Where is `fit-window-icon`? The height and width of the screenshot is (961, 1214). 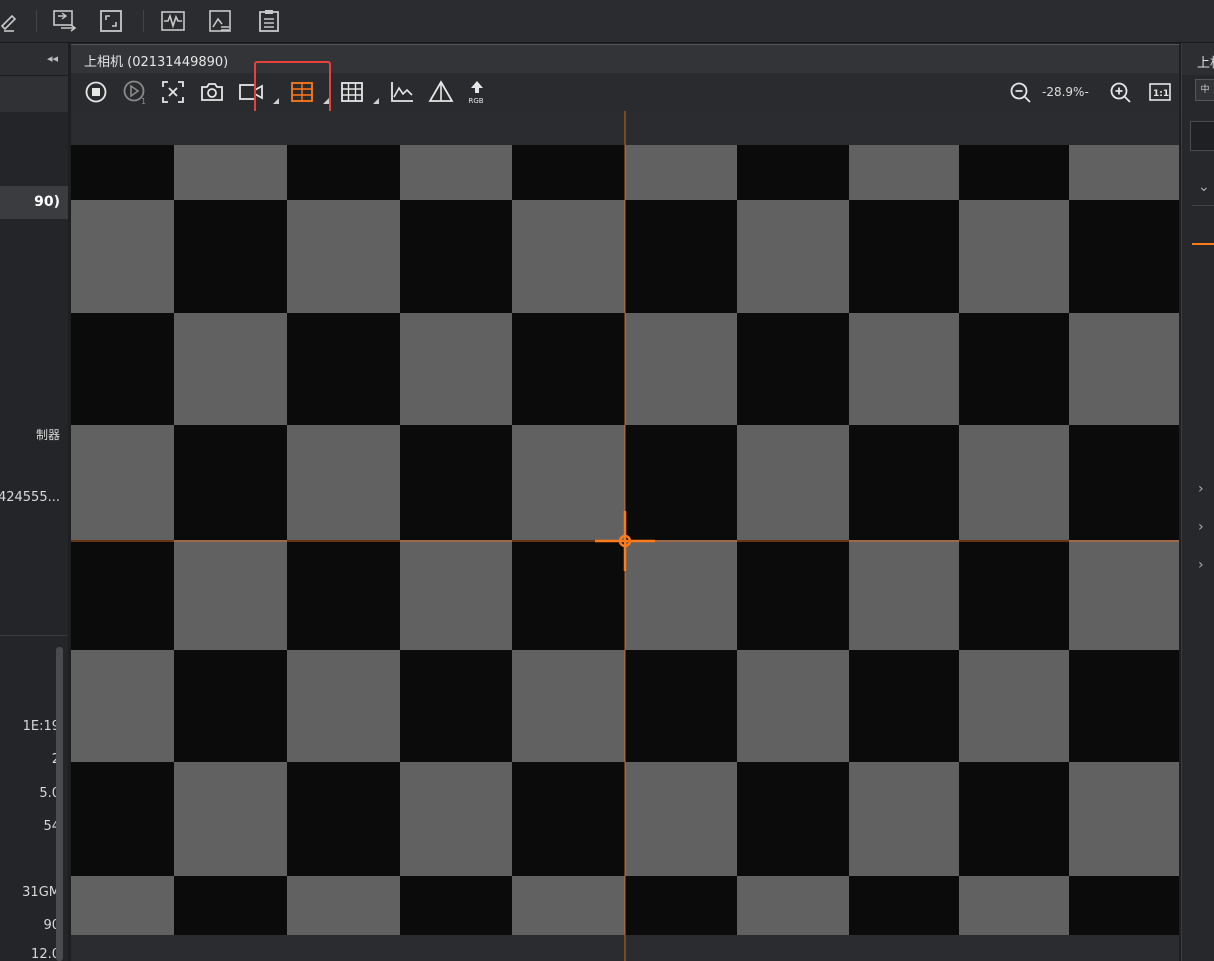
fit-window-icon is located at coordinates (111, 21).